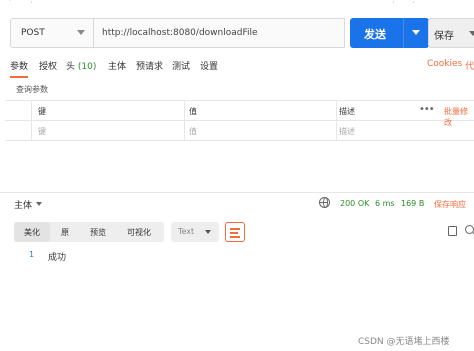  Describe the element at coordinates (186, 231) in the screenshot. I see `format-value: Text` at that location.